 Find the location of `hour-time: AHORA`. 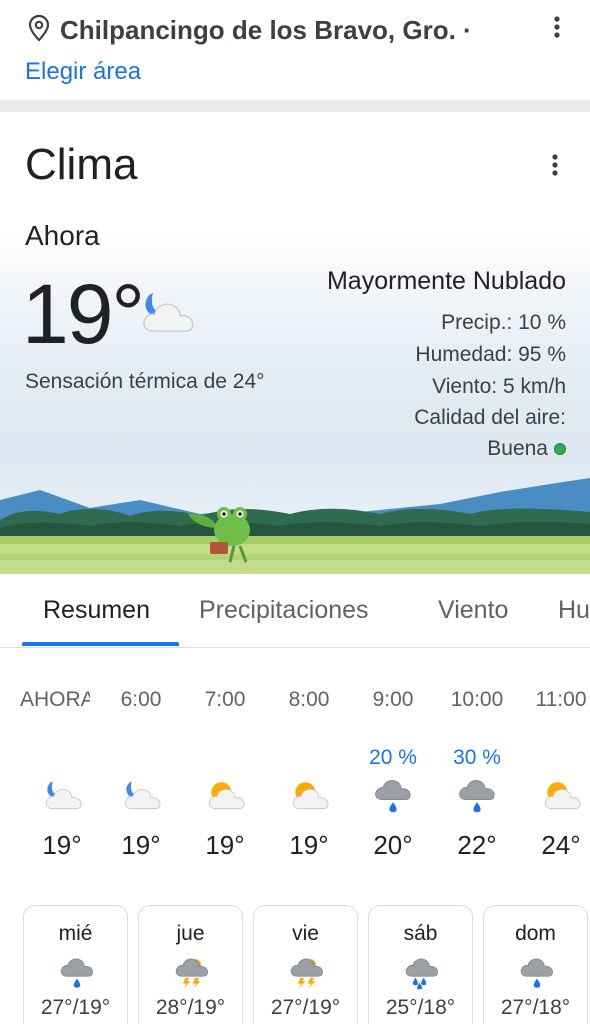

hour-time: AHORA is located at coordinates (55, 699).